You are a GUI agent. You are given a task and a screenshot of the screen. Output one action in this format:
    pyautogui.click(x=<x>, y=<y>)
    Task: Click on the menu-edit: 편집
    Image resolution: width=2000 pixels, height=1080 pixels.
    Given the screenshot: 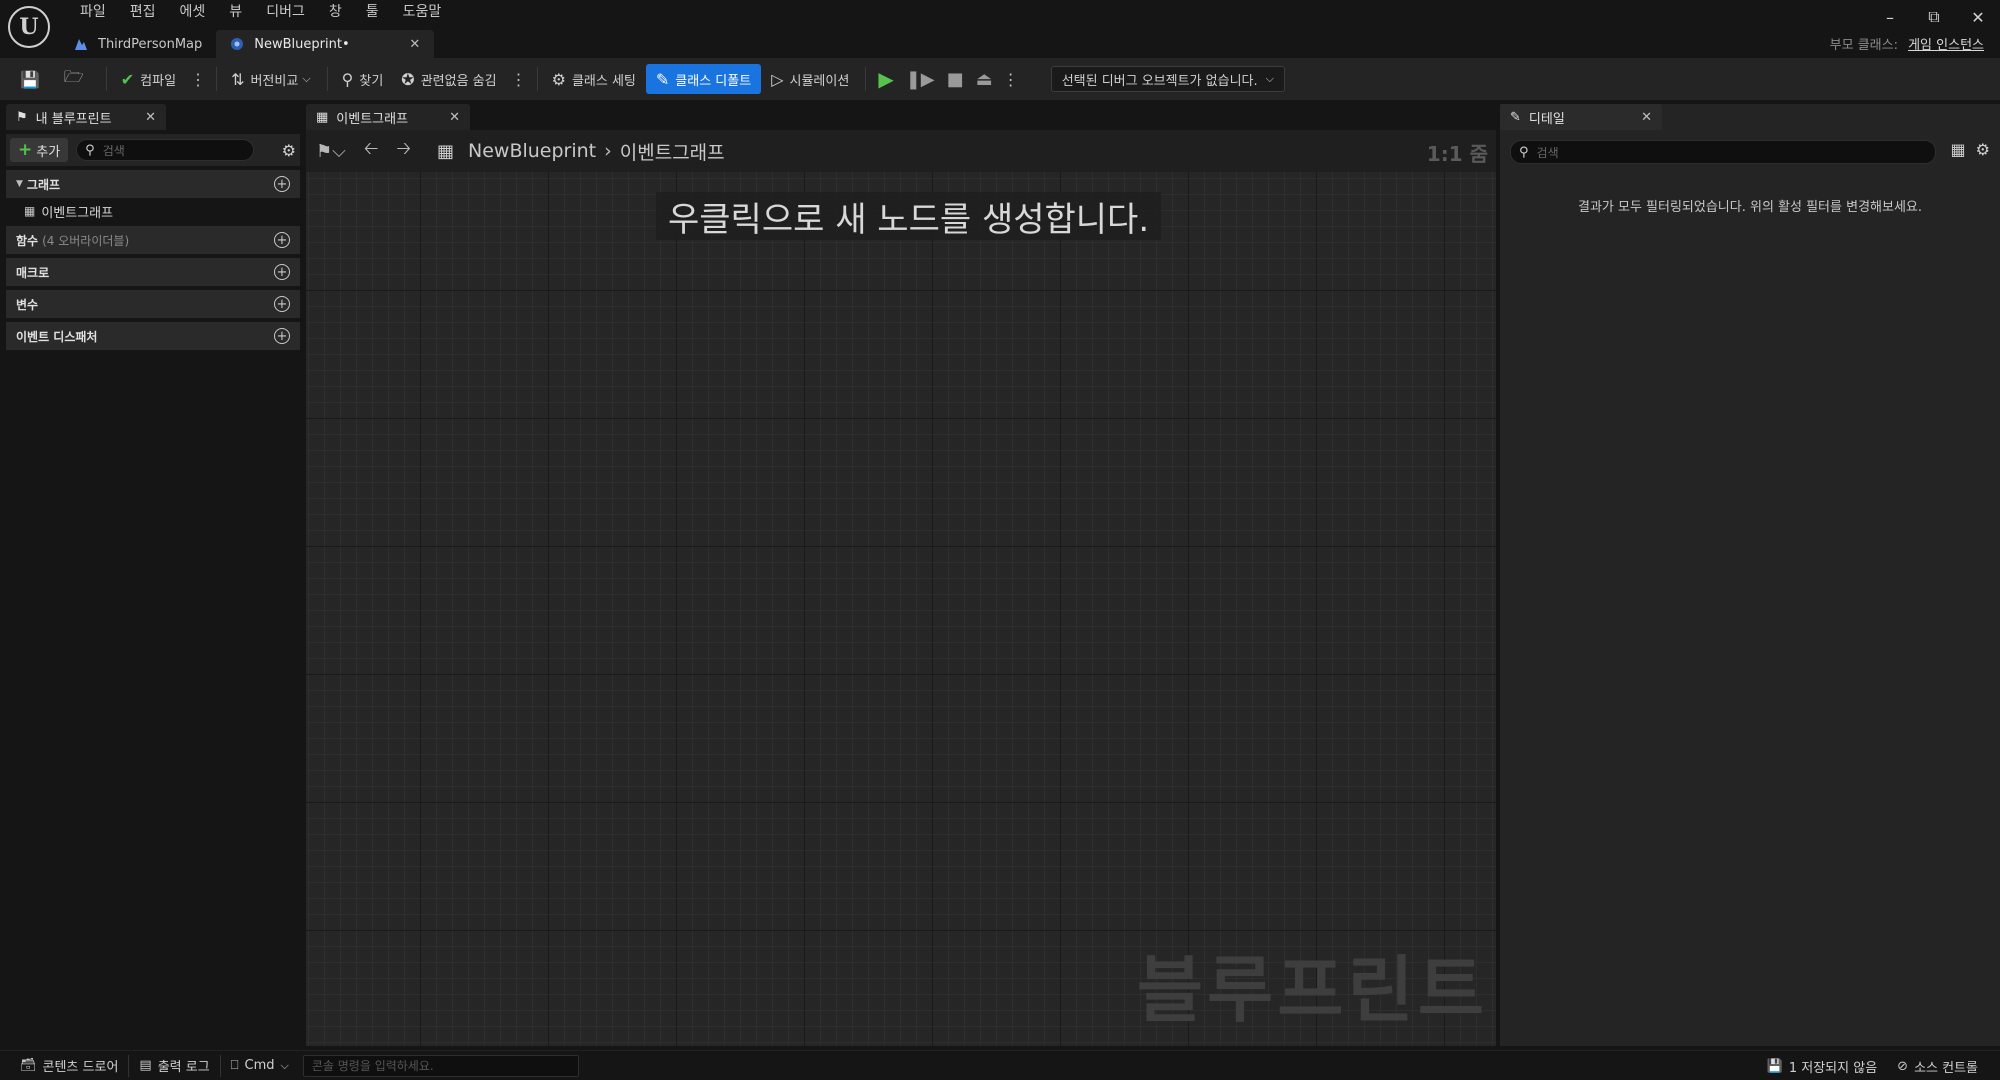 What is the action you would take?
    pyautogui.click(x=143, y=13)
    